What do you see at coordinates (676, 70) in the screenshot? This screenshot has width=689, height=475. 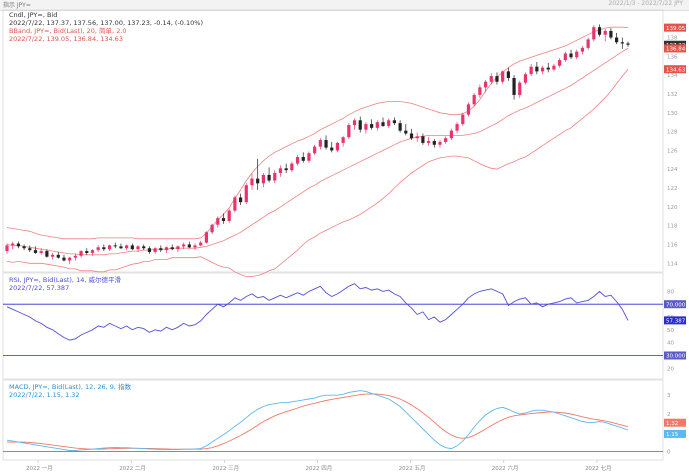 I see `price-badge-text: 134.63` at bounding box center [676, 70].